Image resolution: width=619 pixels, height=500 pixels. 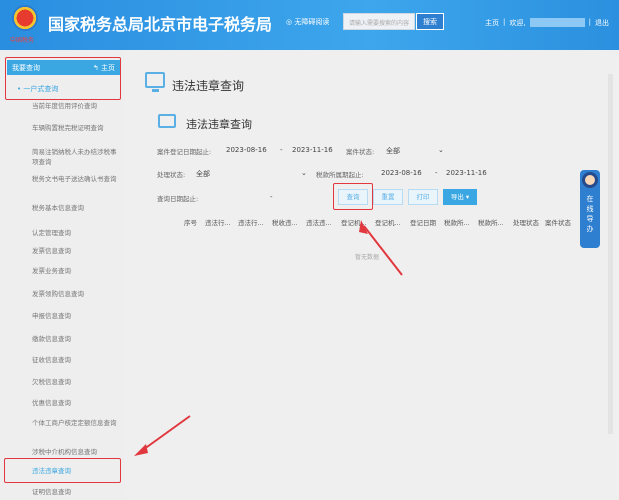 I want to click on home-link: 主页, so click(x=492, y=23).